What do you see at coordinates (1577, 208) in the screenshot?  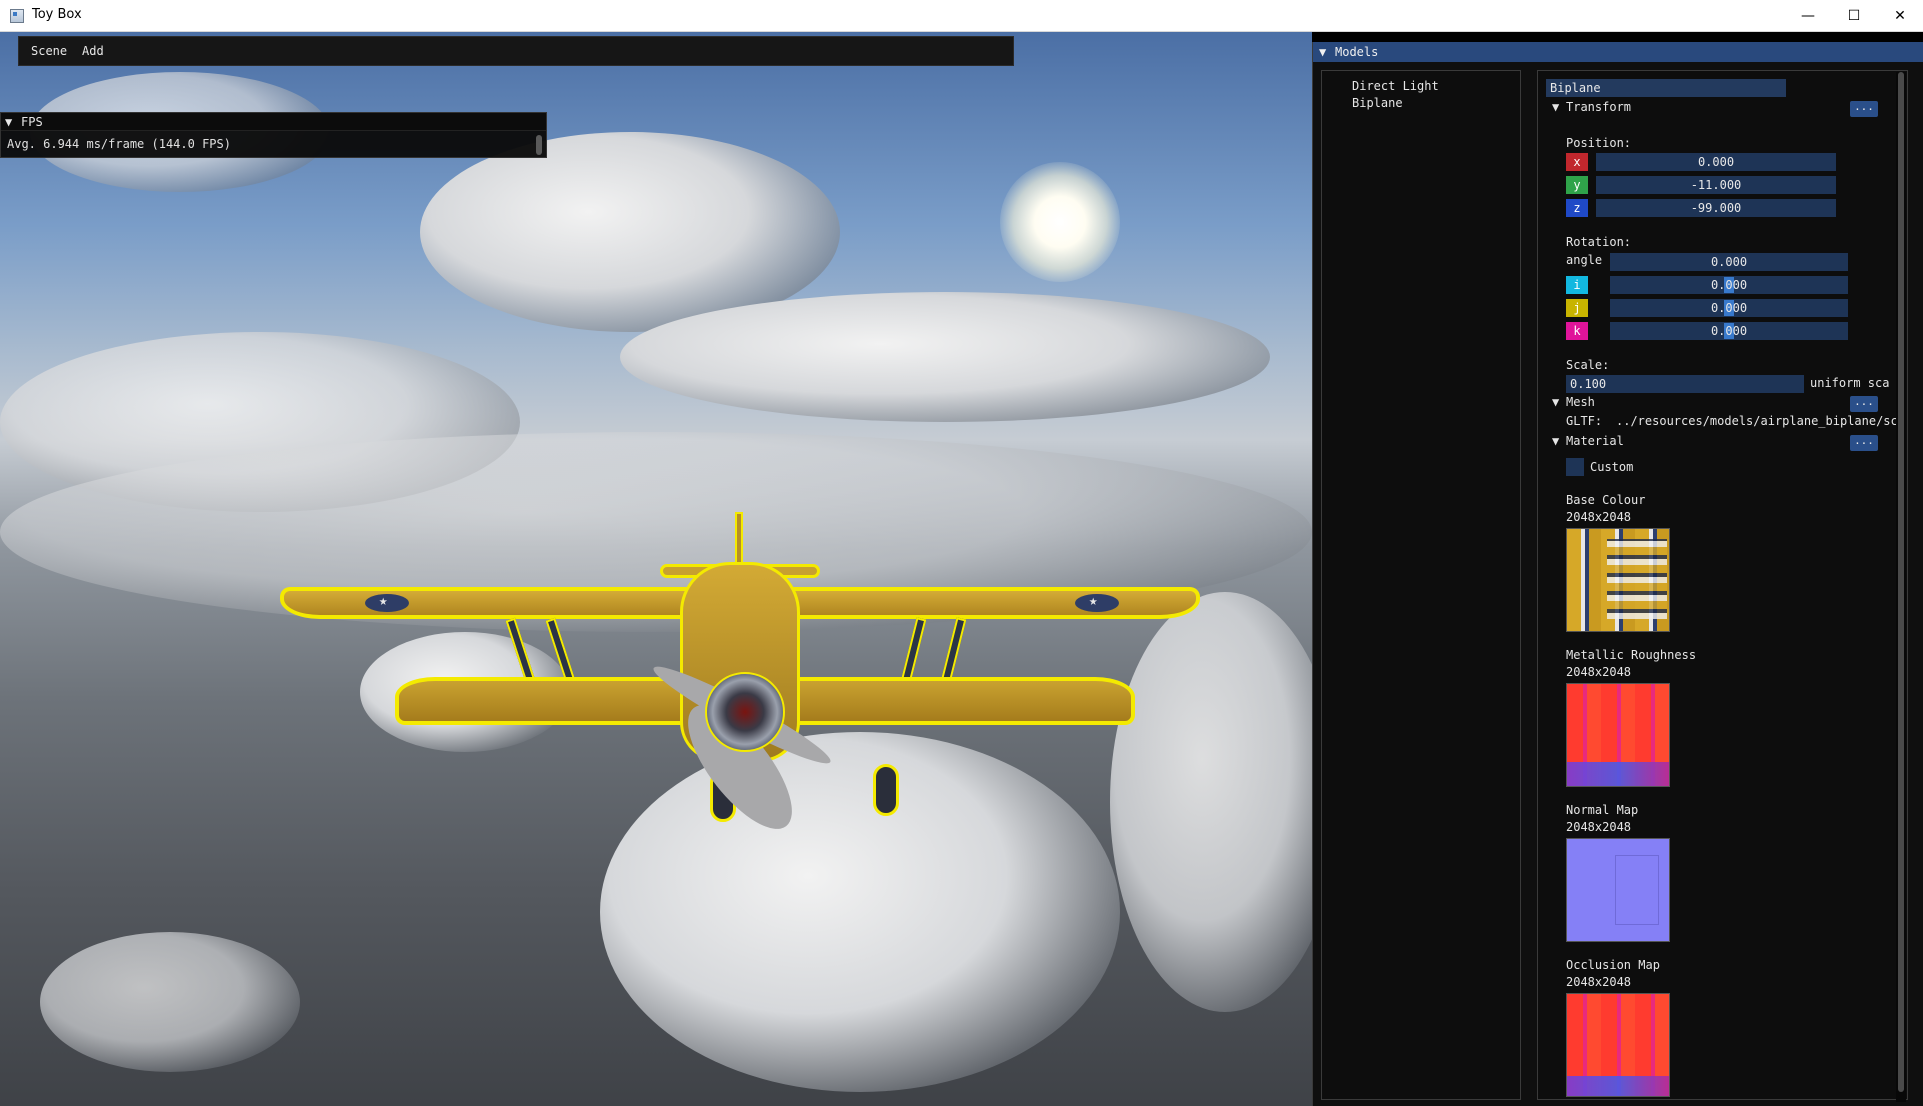 I see `axis-z-label: z` at bounding box center [1577, 208].